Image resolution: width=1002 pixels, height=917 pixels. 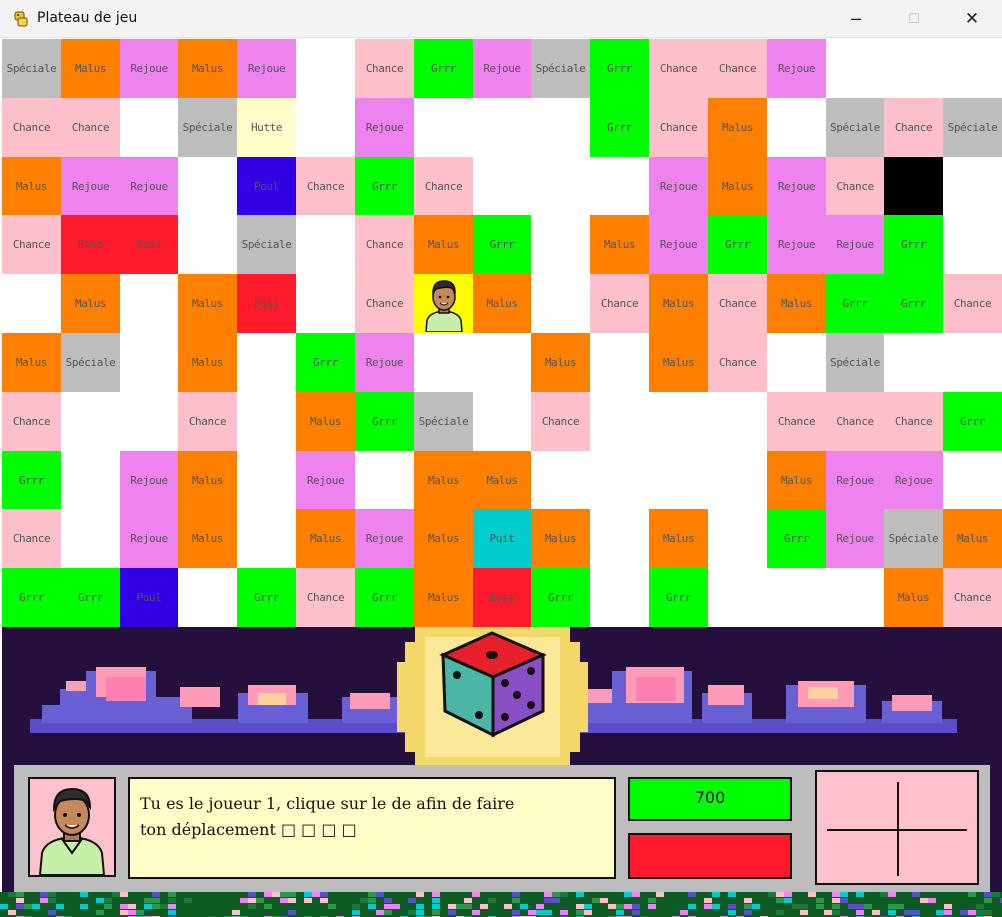 What do you see at coordinates (710, 856) in the screenshot?
I see `health-bar` at bounding box center [710, 856].